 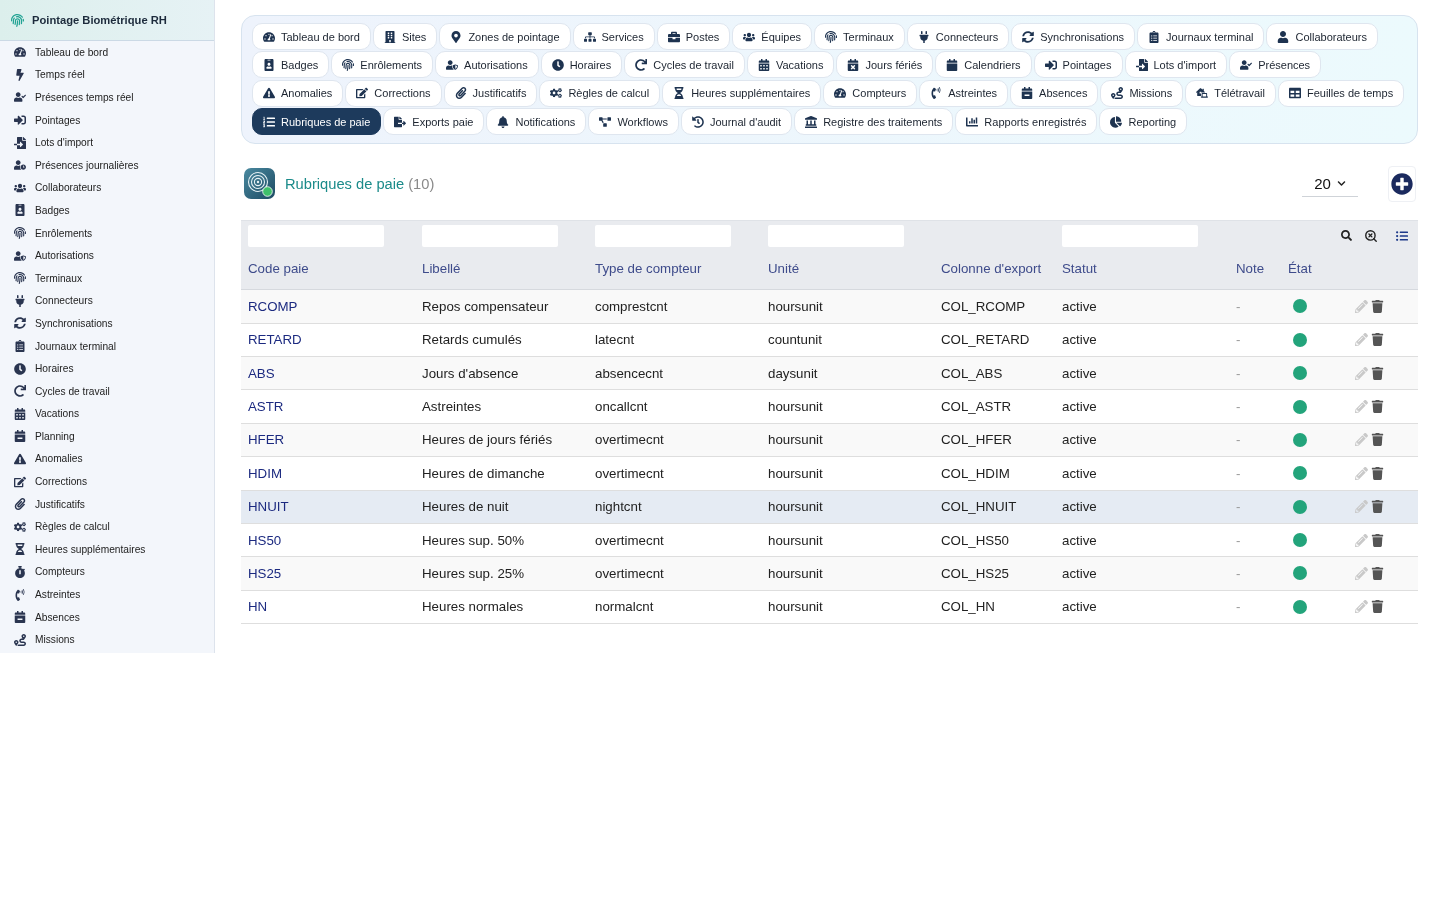 What do you see at coordinates (1143, 122) in the screenshot?
I see `nav-tab: Reporting` at bounding box center [1143, 122].